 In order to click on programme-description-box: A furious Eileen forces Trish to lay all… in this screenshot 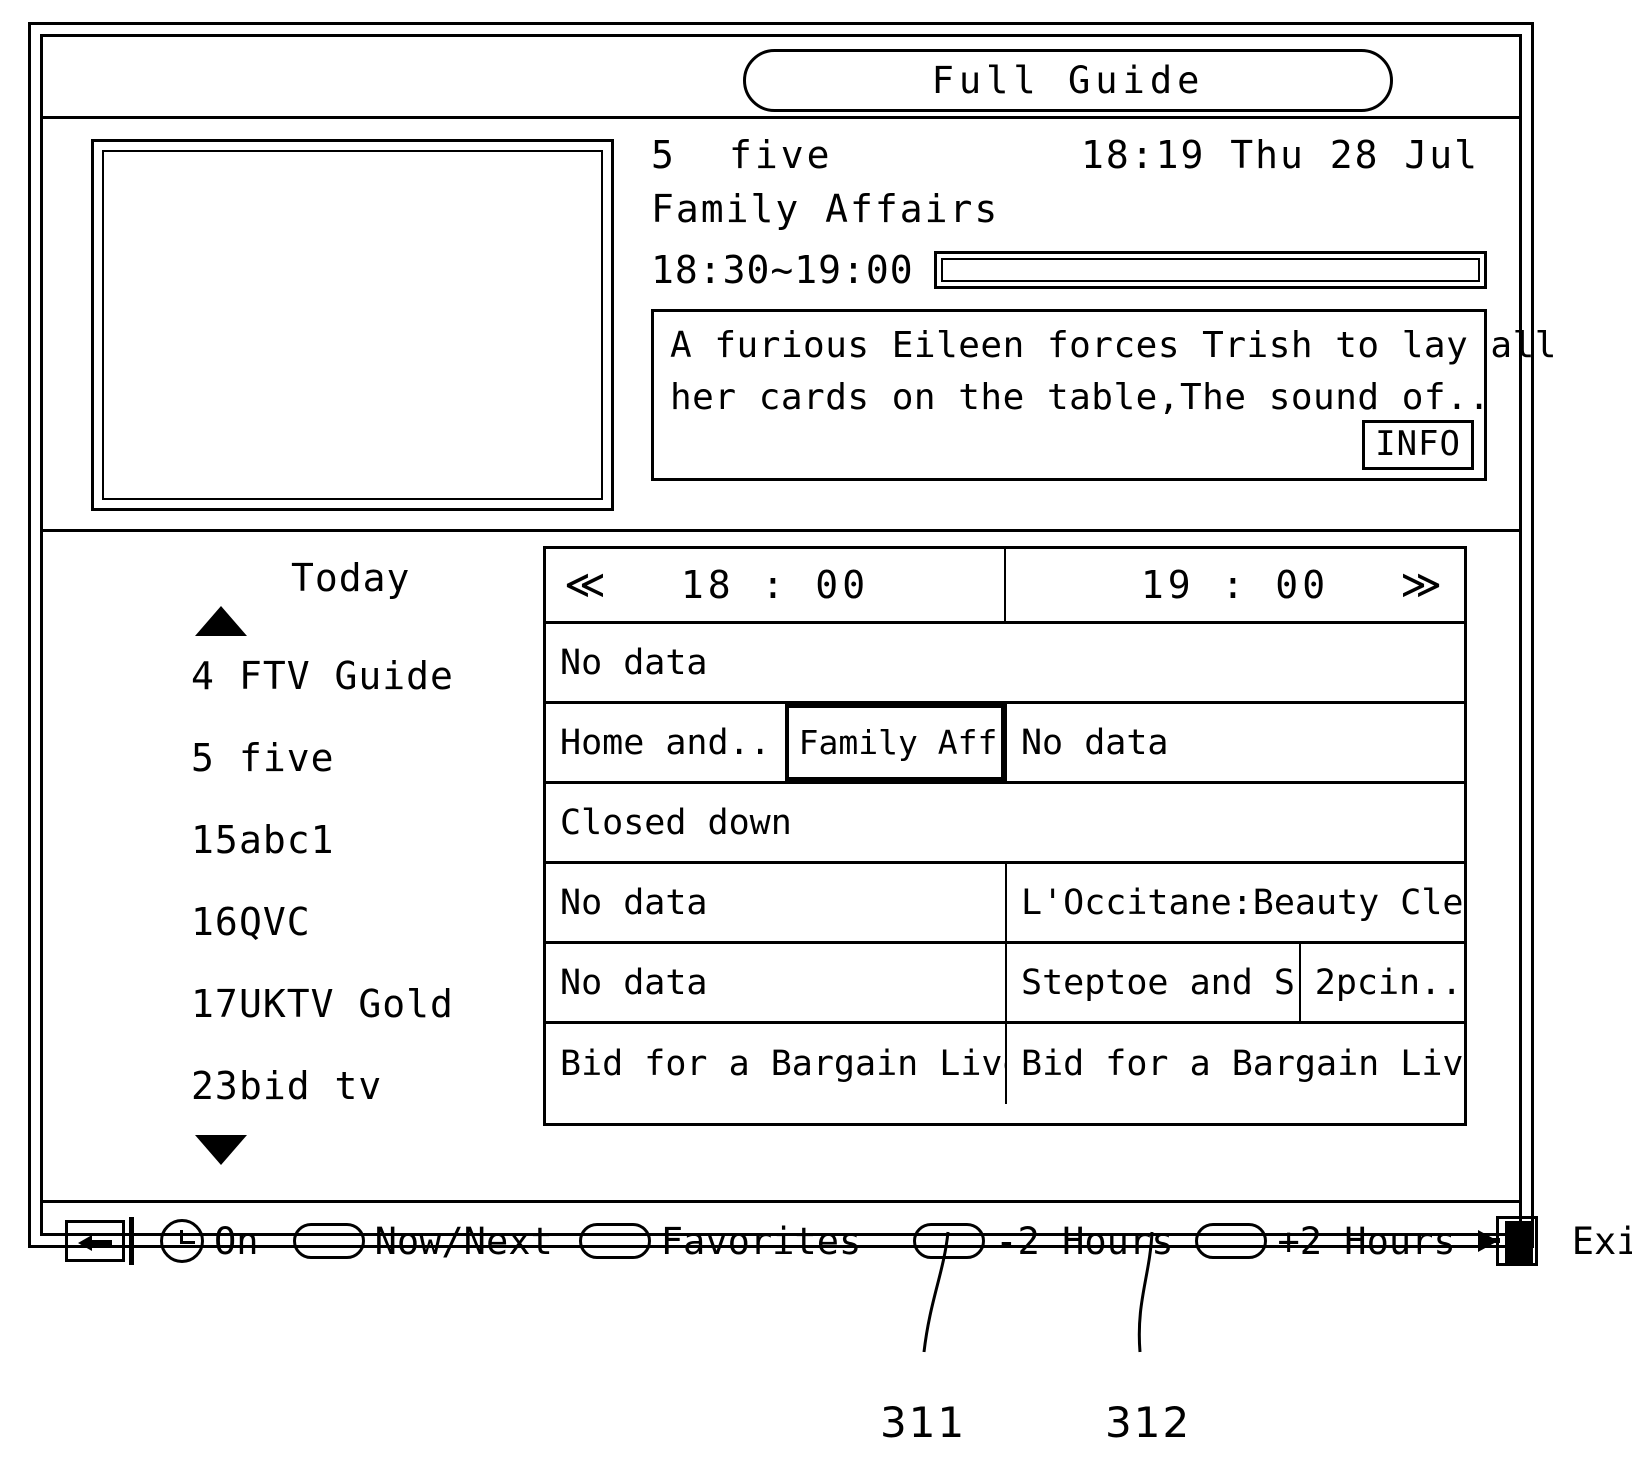, I will do `click(1104, 395)`.